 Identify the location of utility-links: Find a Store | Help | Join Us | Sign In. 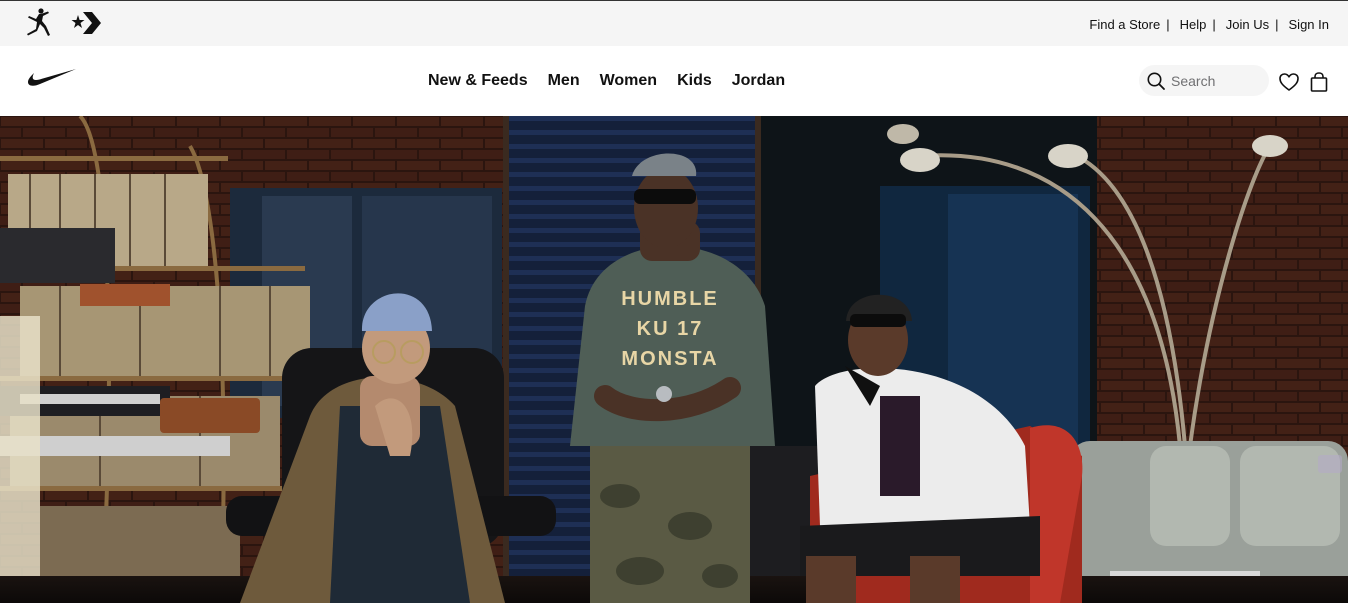
(1209, 24).